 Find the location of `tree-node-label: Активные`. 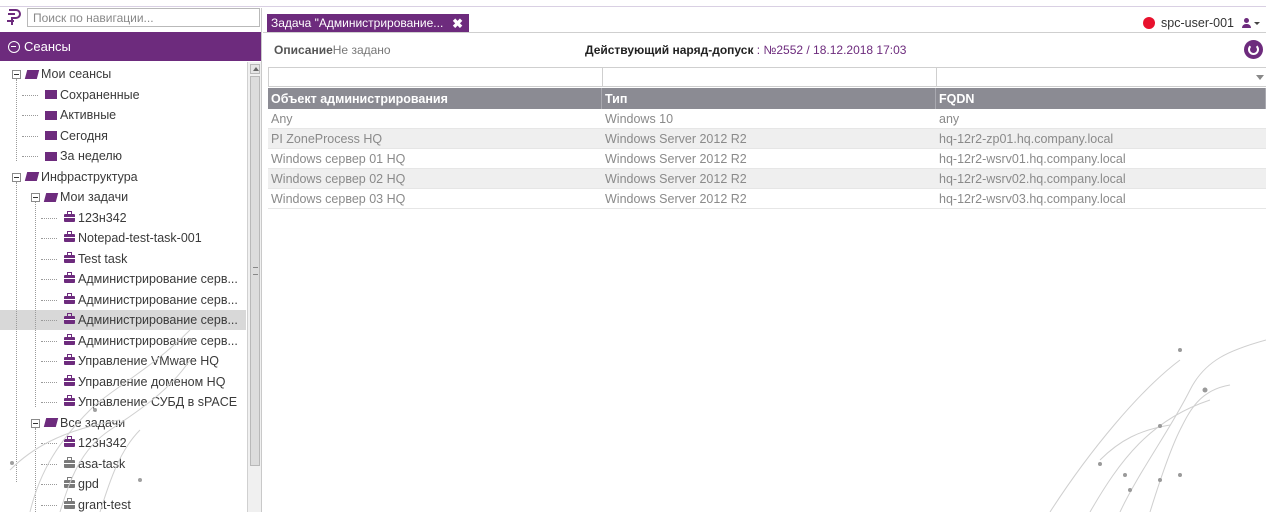

tree-node-label: Активные is located at coordinates (88, 115).